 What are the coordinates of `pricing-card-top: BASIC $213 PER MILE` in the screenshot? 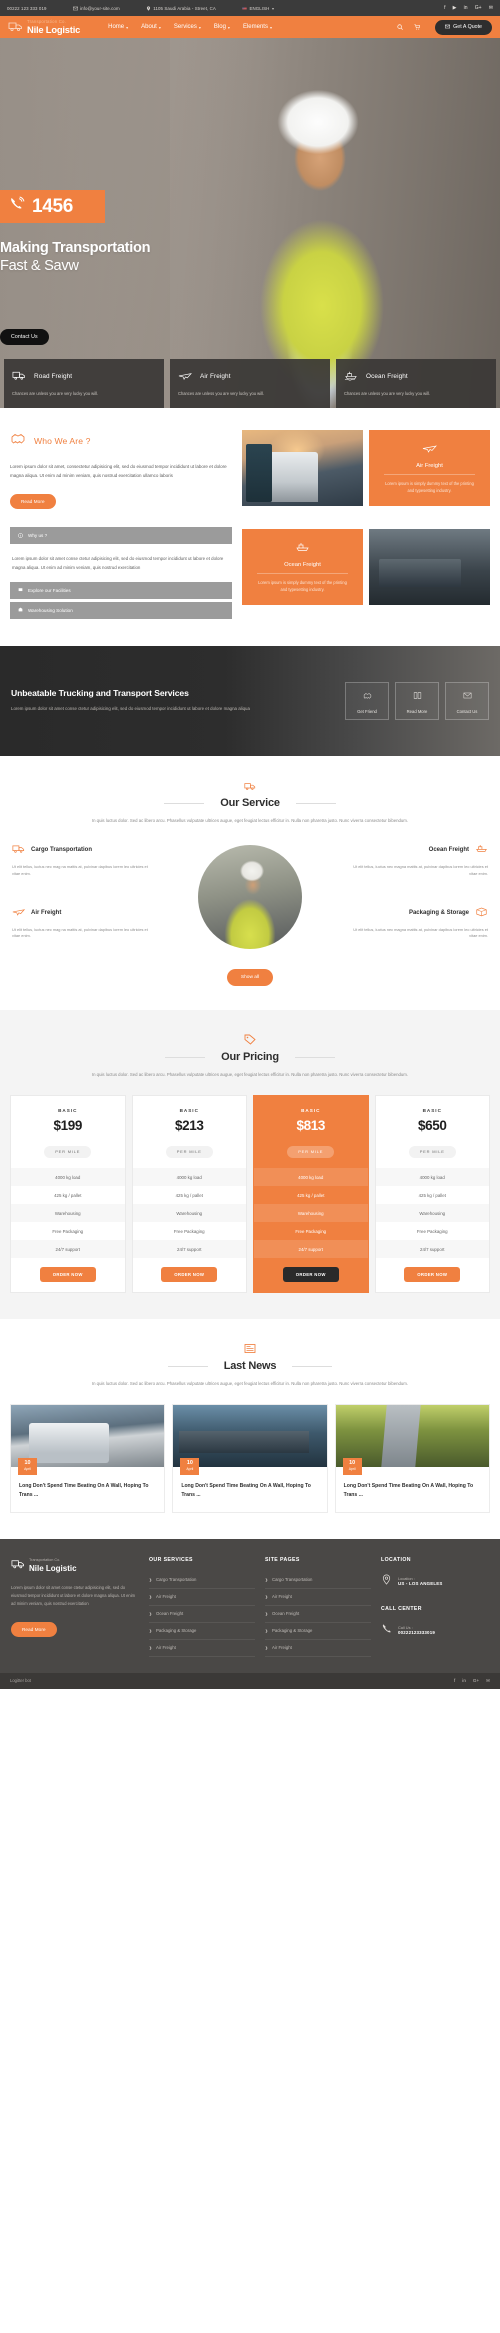 It's located at (190, 1132).